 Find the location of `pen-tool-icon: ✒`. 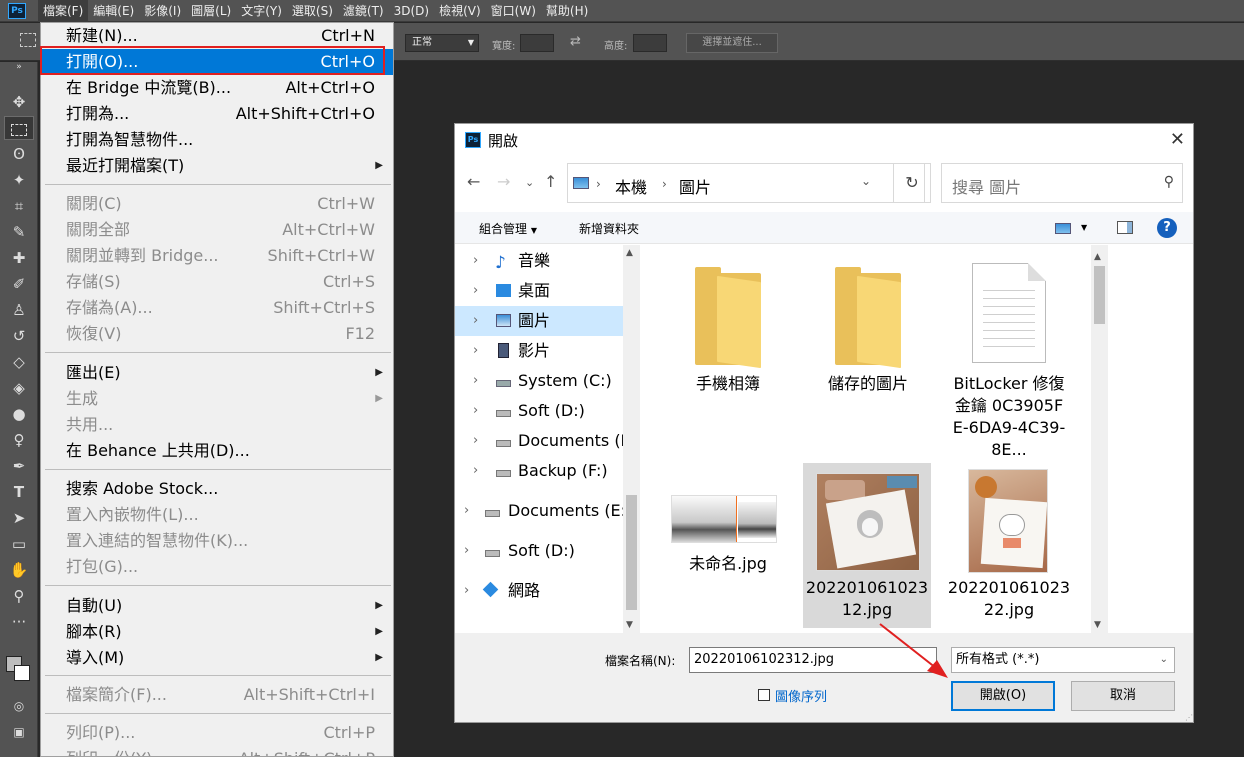

pen-tool-icon: ✒ is located at coordinates (19, 466).